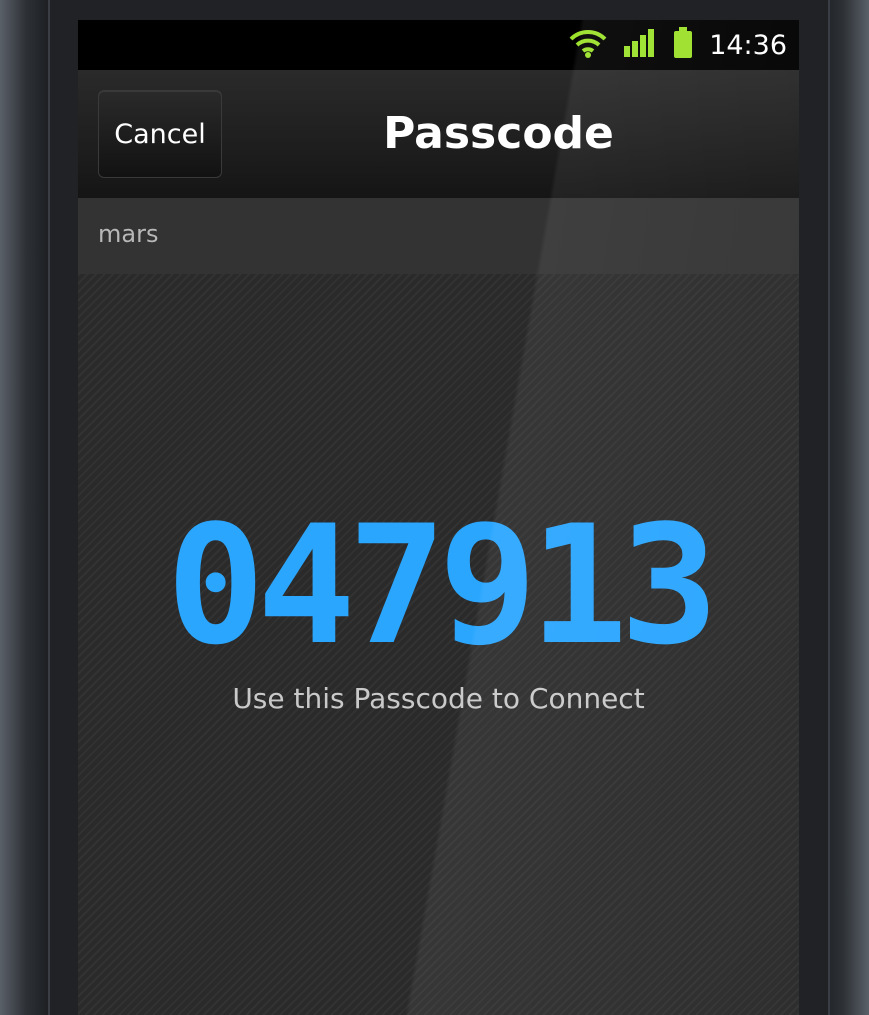  What do you see at coordinates (588, 45) in the screenshot?
I see `wifi-icon` at bounding box center [588, 45].